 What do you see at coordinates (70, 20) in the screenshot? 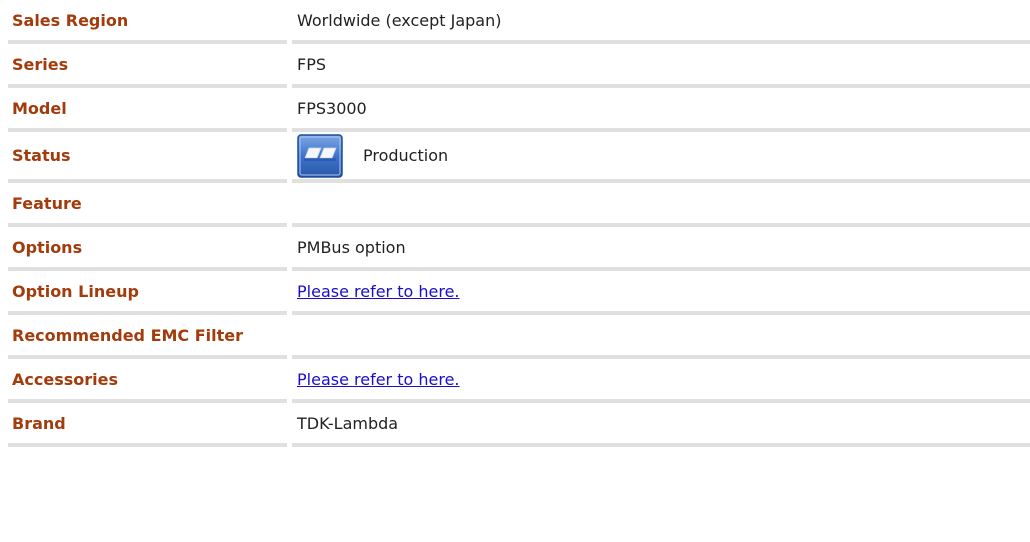
I see `spec-label: Sales Region` at bounding box center [70, 20].